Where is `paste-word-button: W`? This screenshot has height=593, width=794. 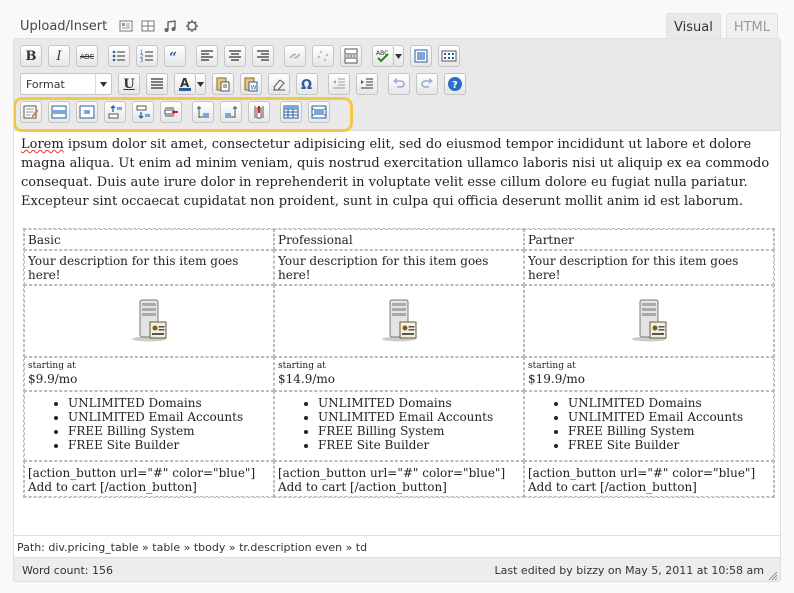 paste-word-button: W is located at coordinates (251, 84).